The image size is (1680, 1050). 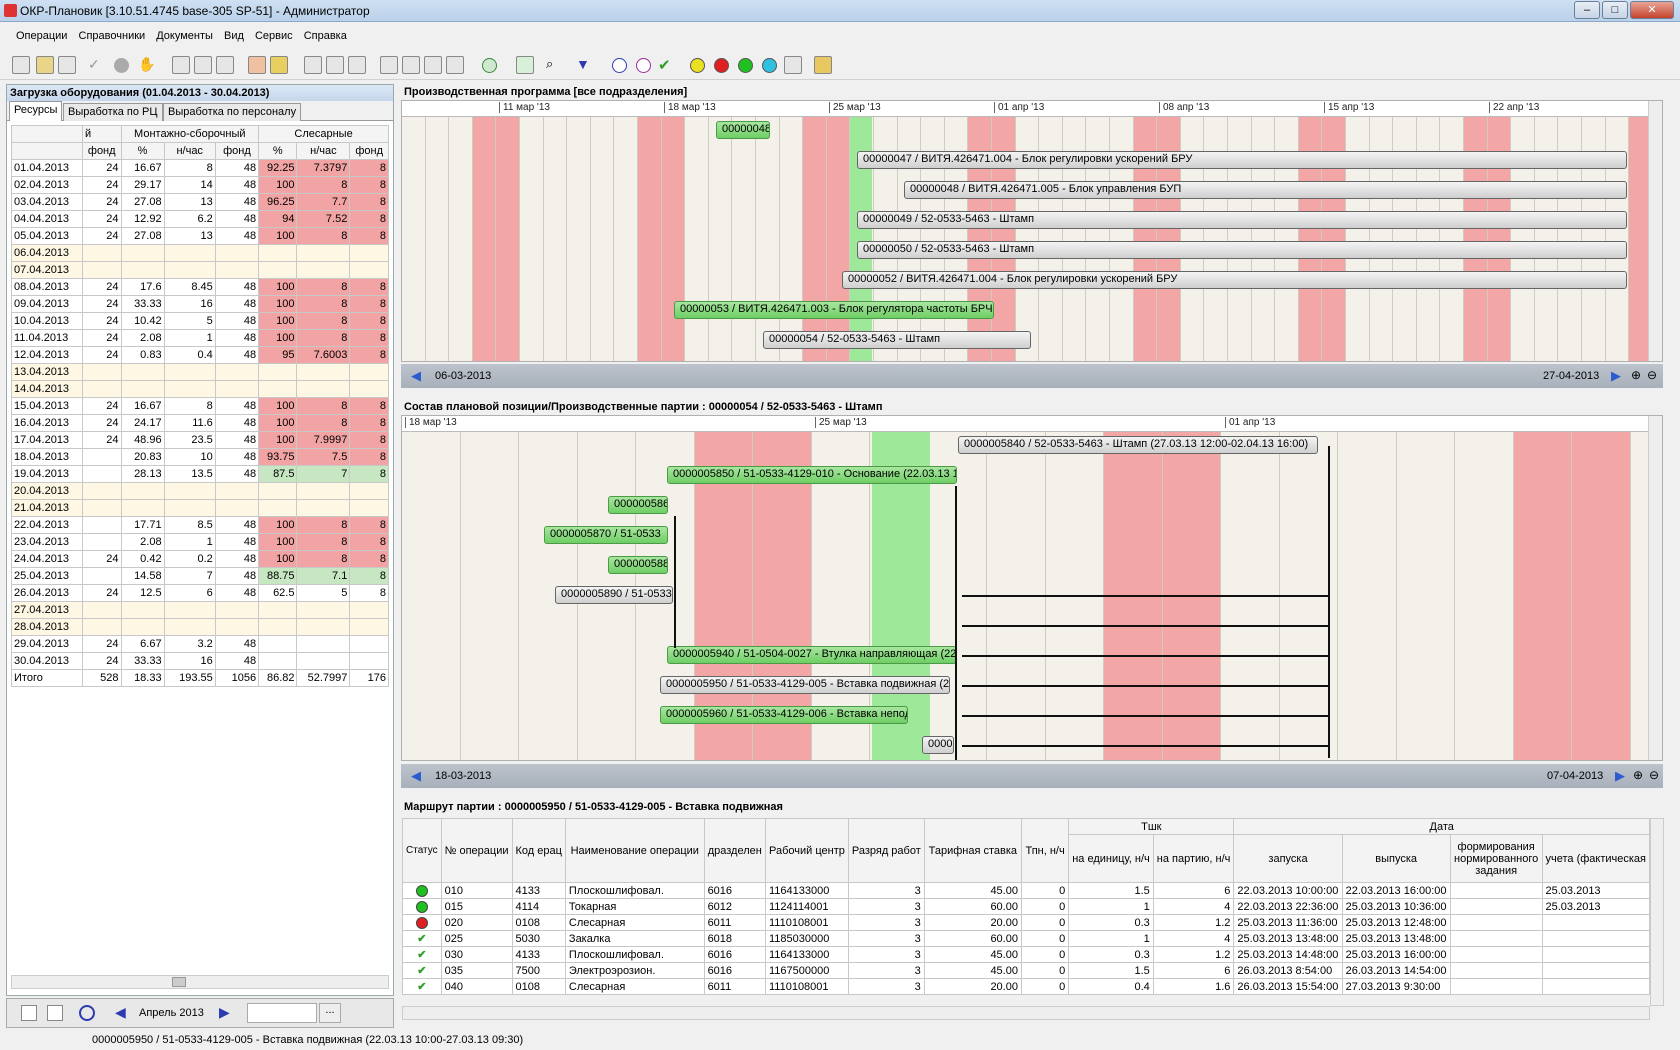 What do you see at coordinates (200, 219) in the screenshot?
I see `table-row: 04.04.2013 24 12.92 6.2 48 94 7.52 8` at bounding box center [200, 219].